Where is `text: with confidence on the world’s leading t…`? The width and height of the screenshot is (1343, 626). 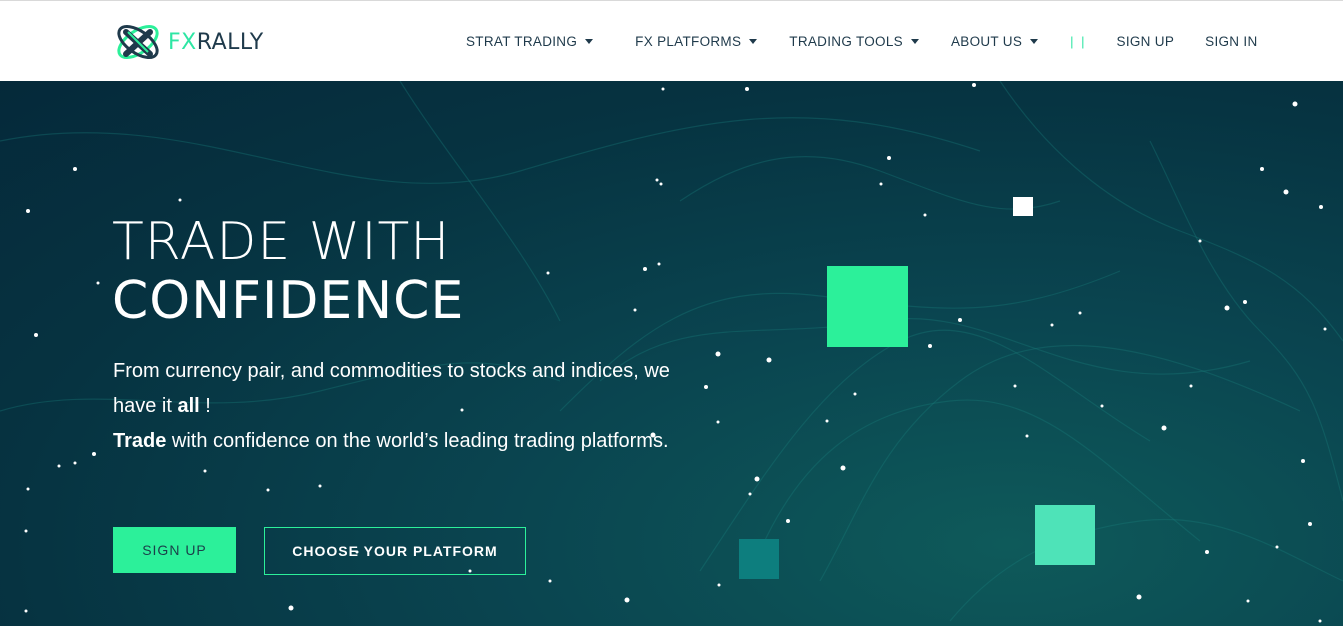
text: with confidence on the world’s leading t… is located at coordinates (417, 441).